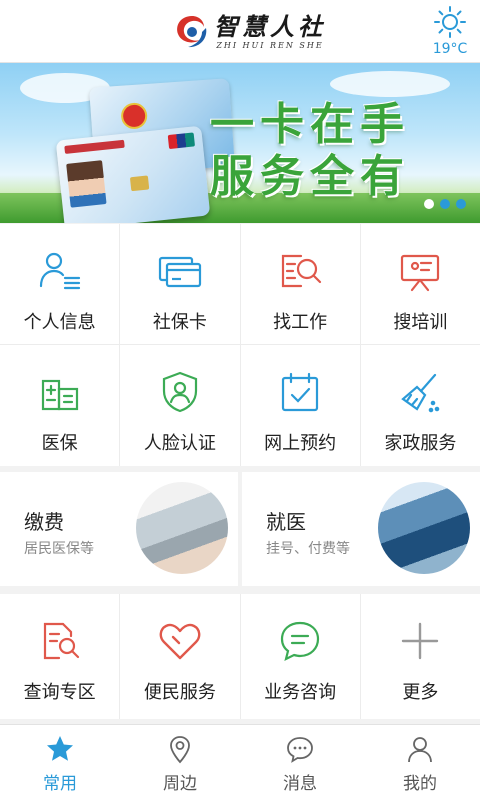  I want to click on logo-english-text: ZHI HUI REN SHE, so click(270, 45).